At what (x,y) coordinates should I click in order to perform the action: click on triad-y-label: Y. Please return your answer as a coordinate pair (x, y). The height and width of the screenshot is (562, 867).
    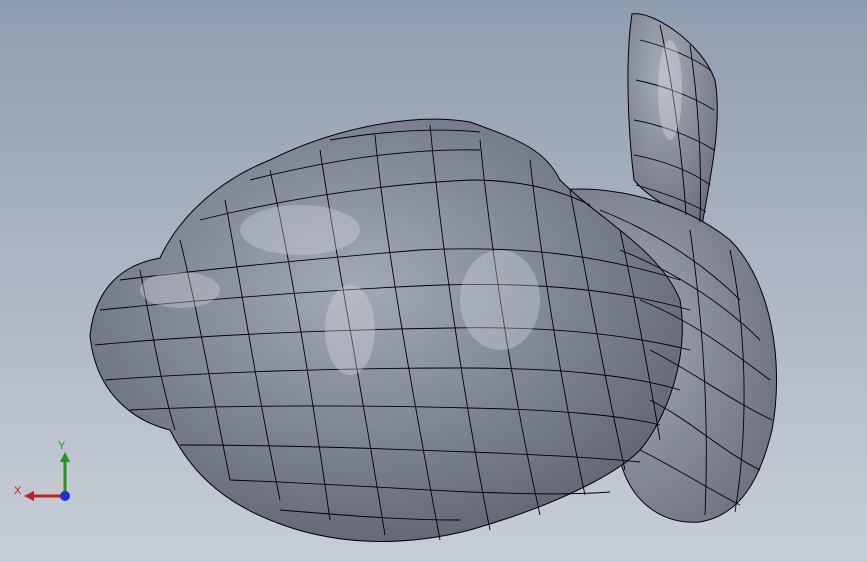
    Looking at the image, I should click on (62, 446).